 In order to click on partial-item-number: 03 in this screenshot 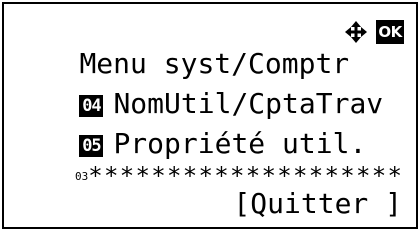, I will do `click(82, 176)`.